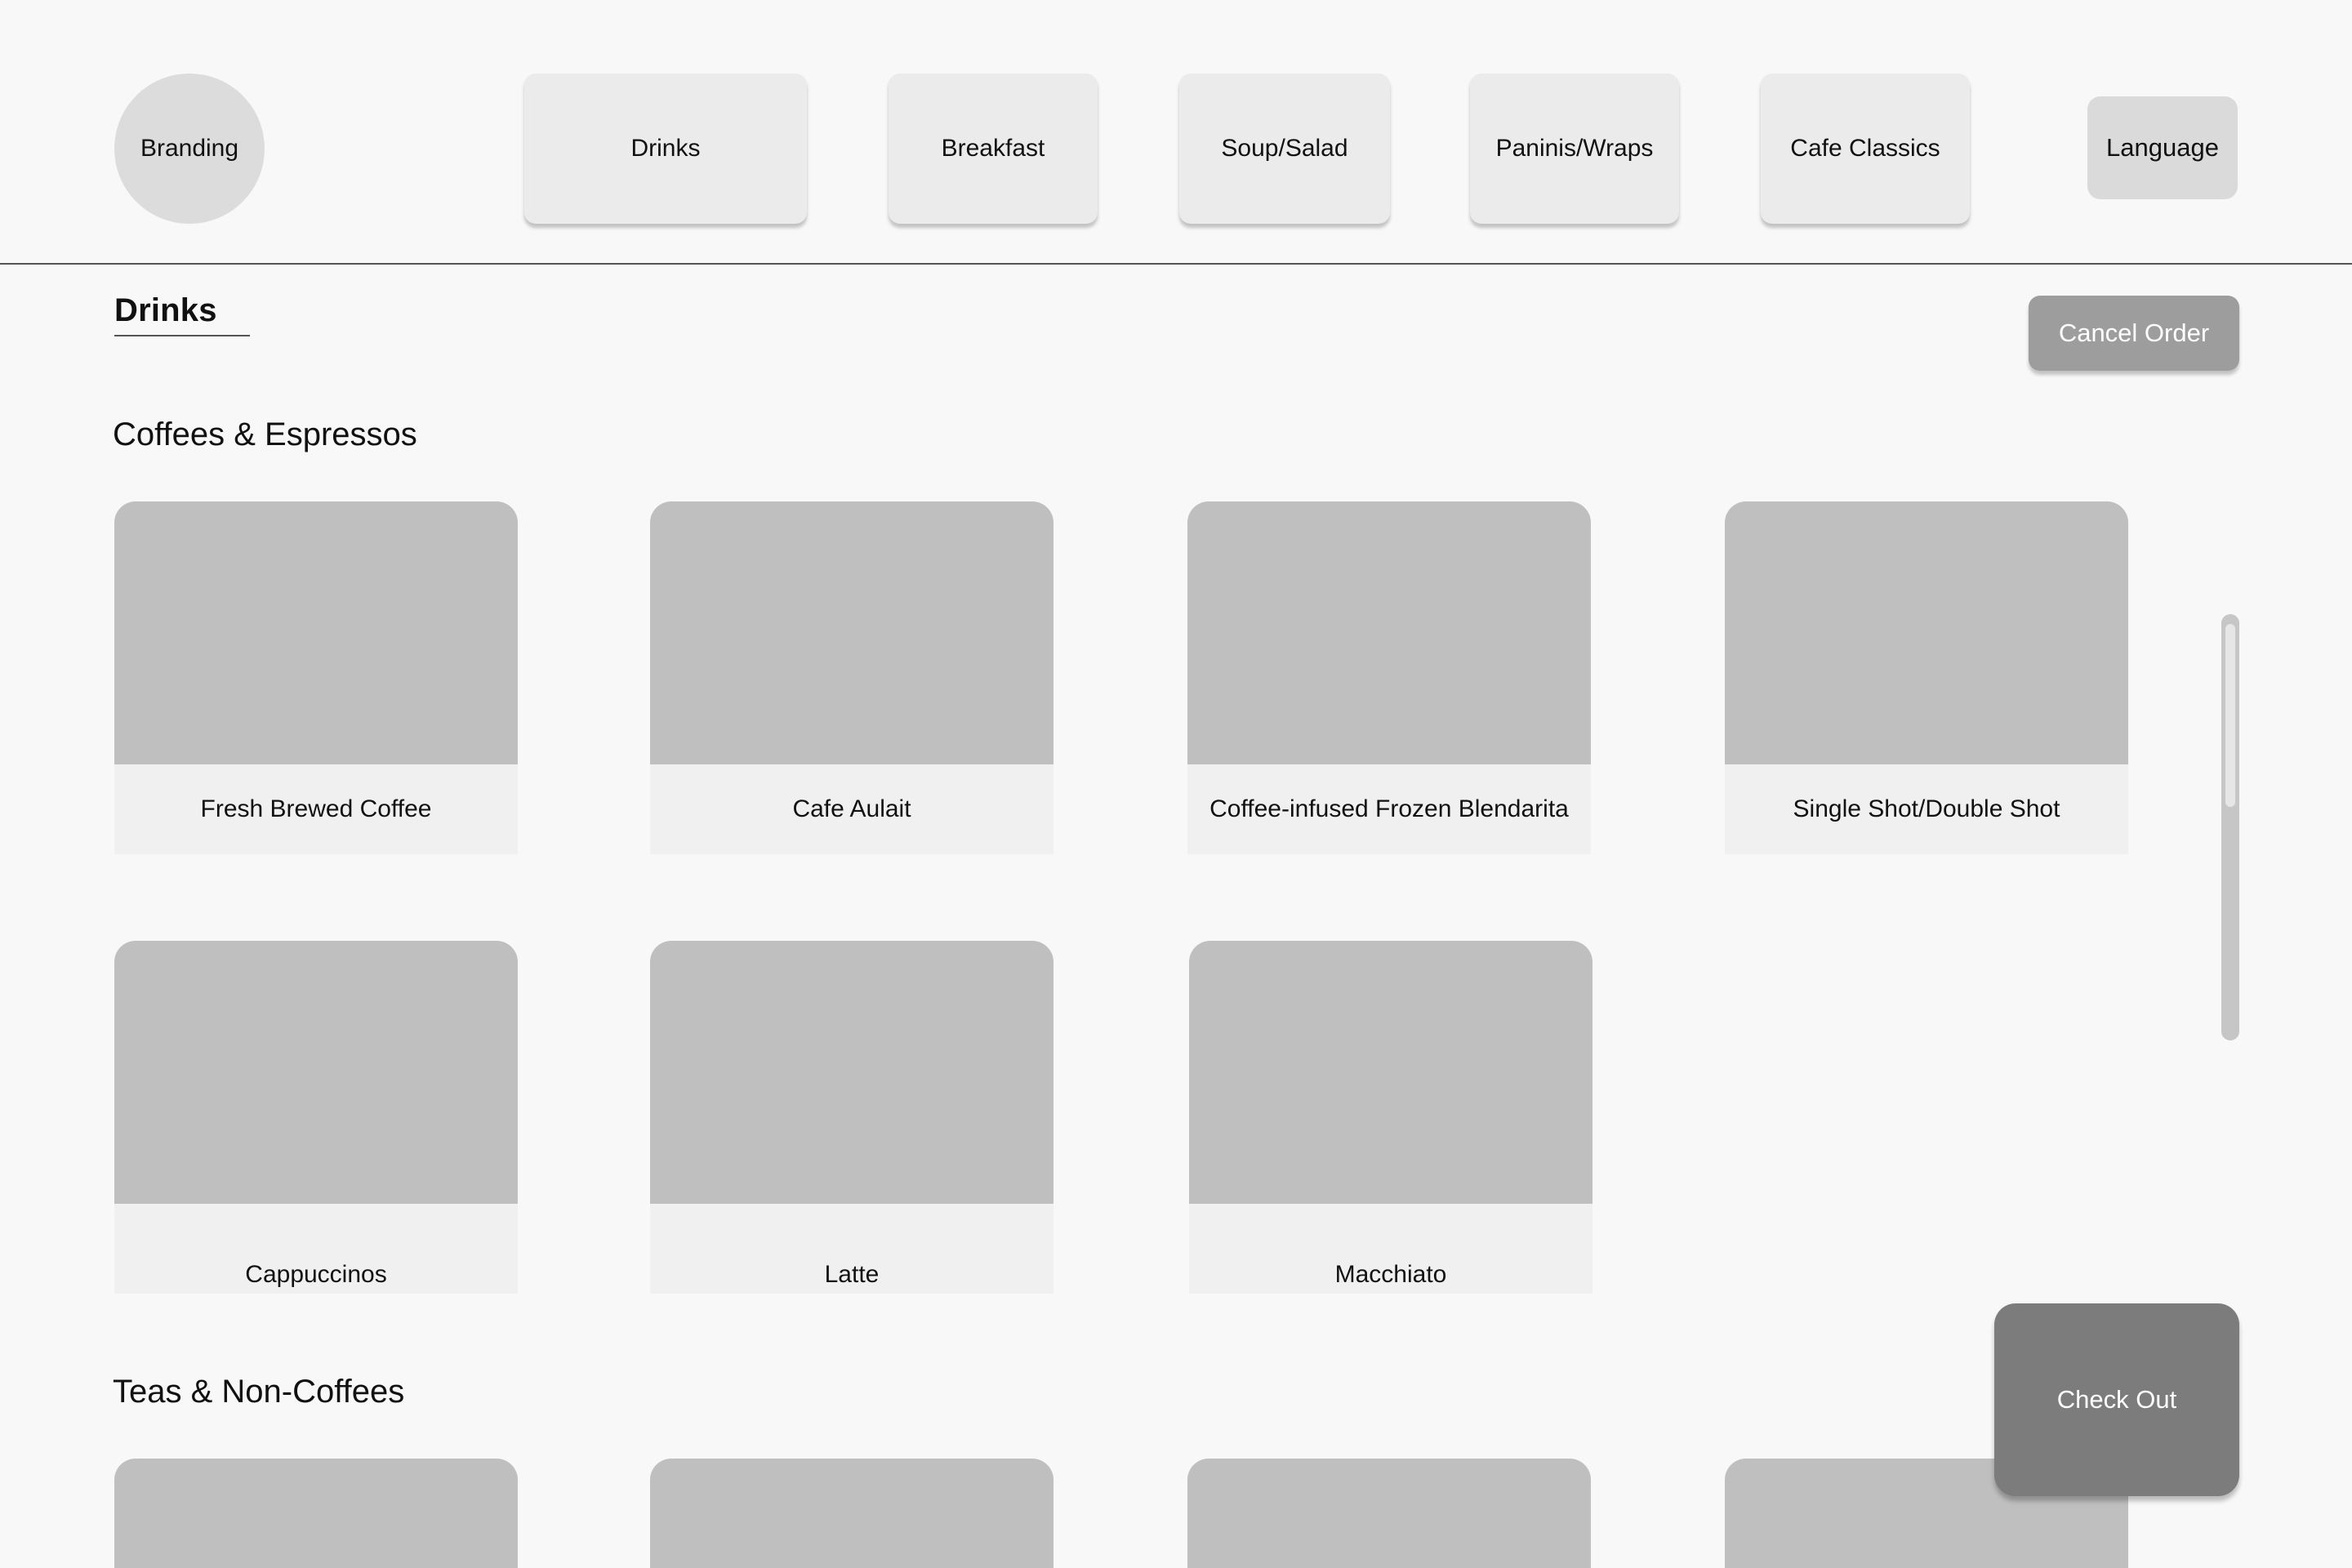  Describe the element at coordinates (852, 809) in the screenshot. I see `item-label: Cafe Aulait` at that location.